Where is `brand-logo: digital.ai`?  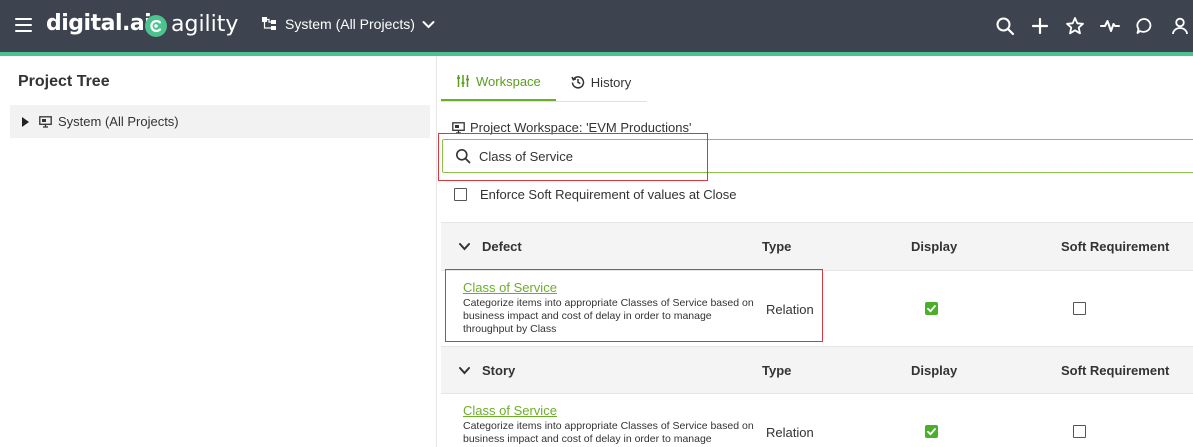
brand-logo: digital.ai is located at coordinates (99, 23).